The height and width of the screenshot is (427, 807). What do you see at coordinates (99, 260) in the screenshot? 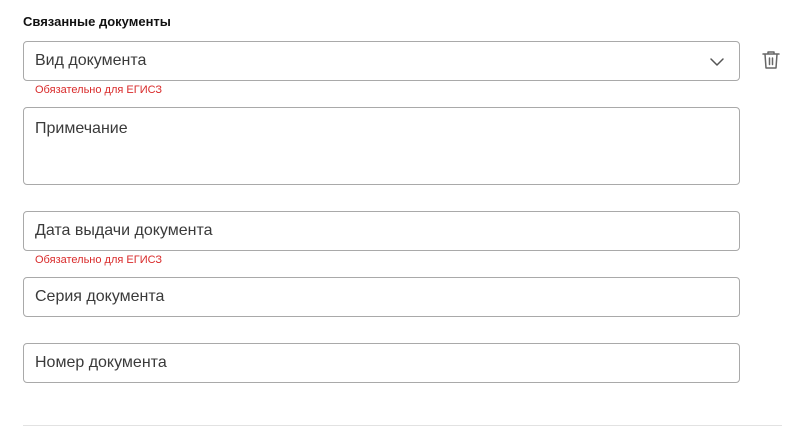
I see `issue-date-error: Обязательно для ЕГИСЗ` at bounding box center [99, 260].